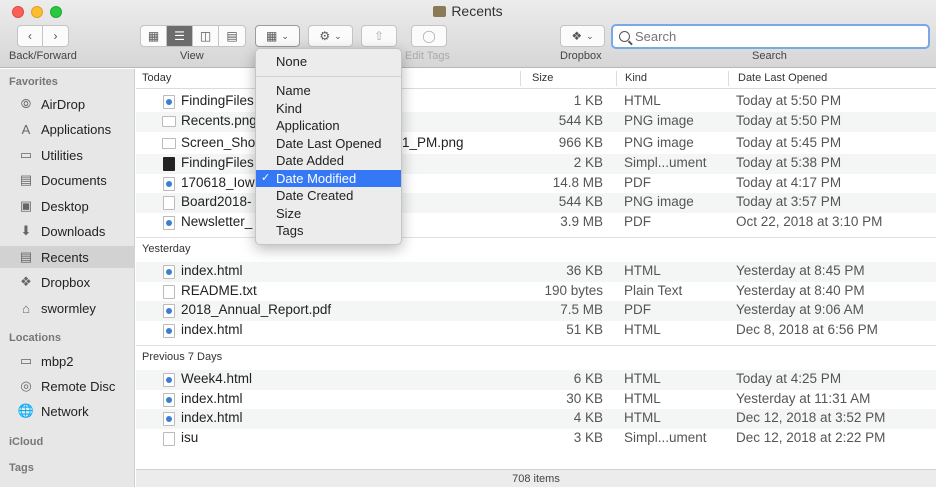 The height and width of the screenshot is (487, 936). What do you see at coordinates (581, 56) in the screenshot?
I see `dropbox-label: Dropbox` at bounding box center [581, 56].